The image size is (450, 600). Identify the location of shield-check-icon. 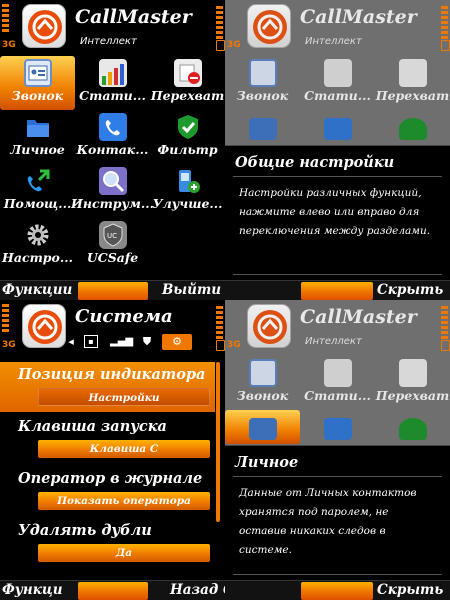
(413, 429).